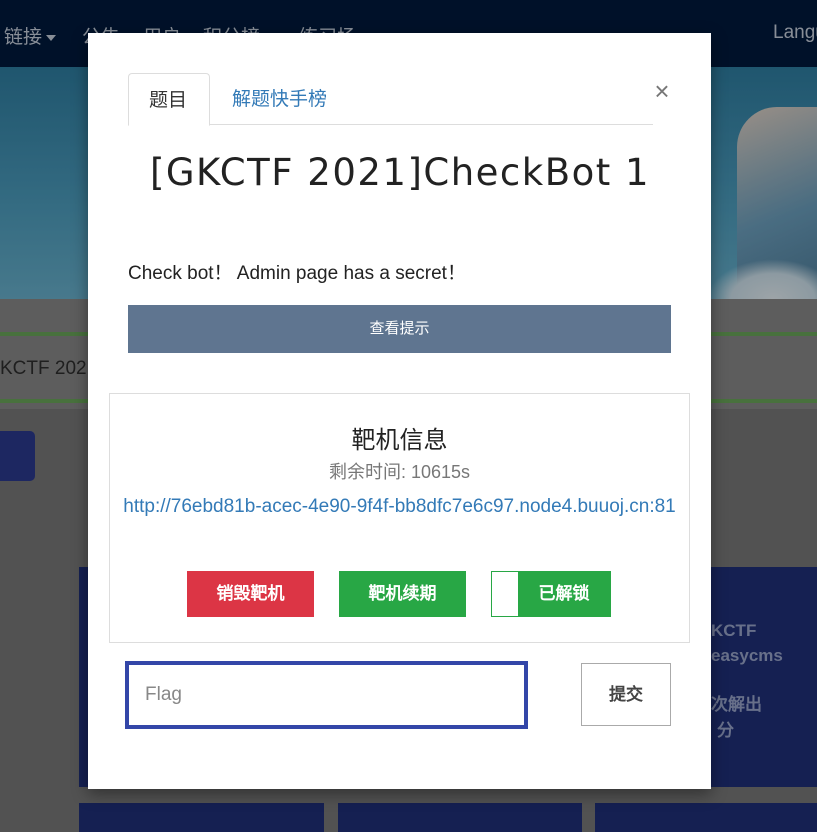  I want to click on remaining-time-label: 剩余时间:, so click(369, 472).